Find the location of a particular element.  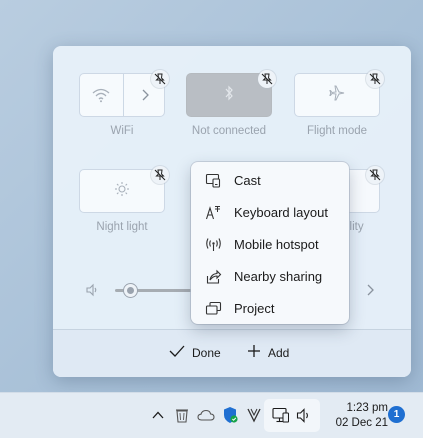

menu-item-label: Project is located at coordinates (254, 308).